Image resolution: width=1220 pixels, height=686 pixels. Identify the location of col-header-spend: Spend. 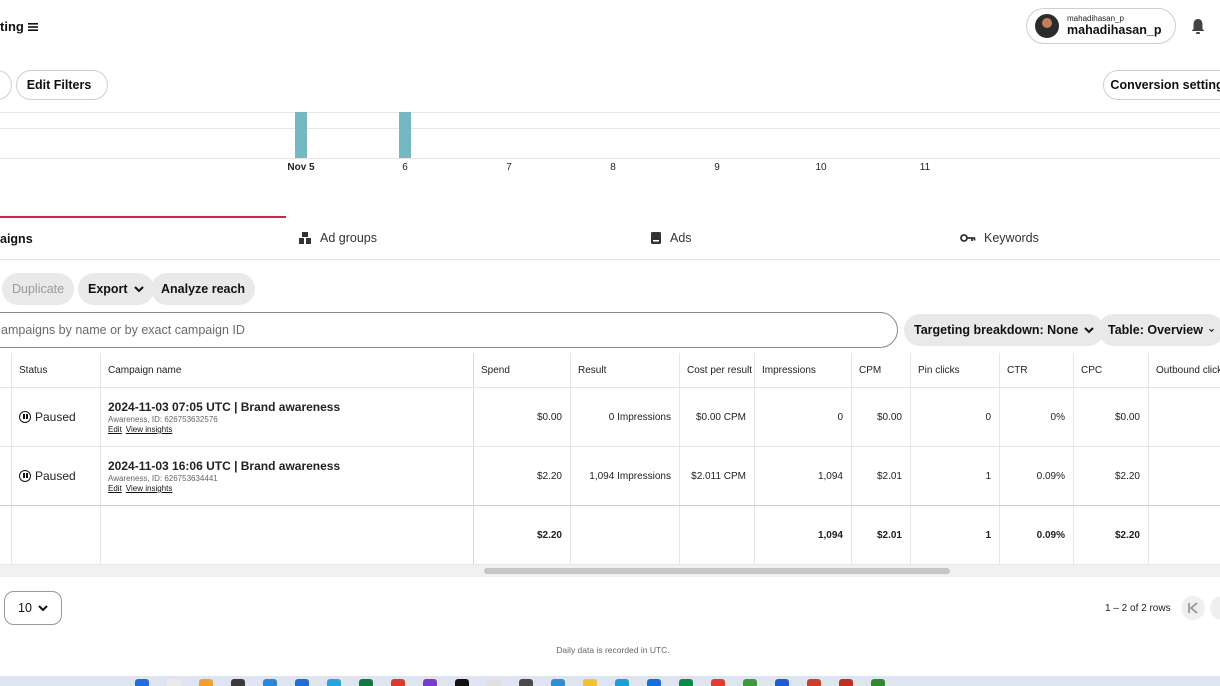
(521, 370).